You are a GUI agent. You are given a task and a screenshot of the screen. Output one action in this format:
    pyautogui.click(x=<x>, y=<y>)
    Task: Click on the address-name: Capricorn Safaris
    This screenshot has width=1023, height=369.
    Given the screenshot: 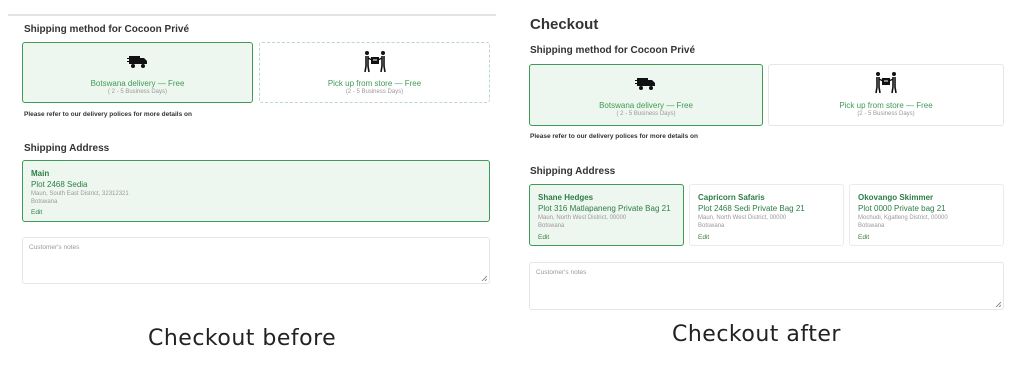 What is the action you would take?
    pyautogui.click(x=731, y=197)
    